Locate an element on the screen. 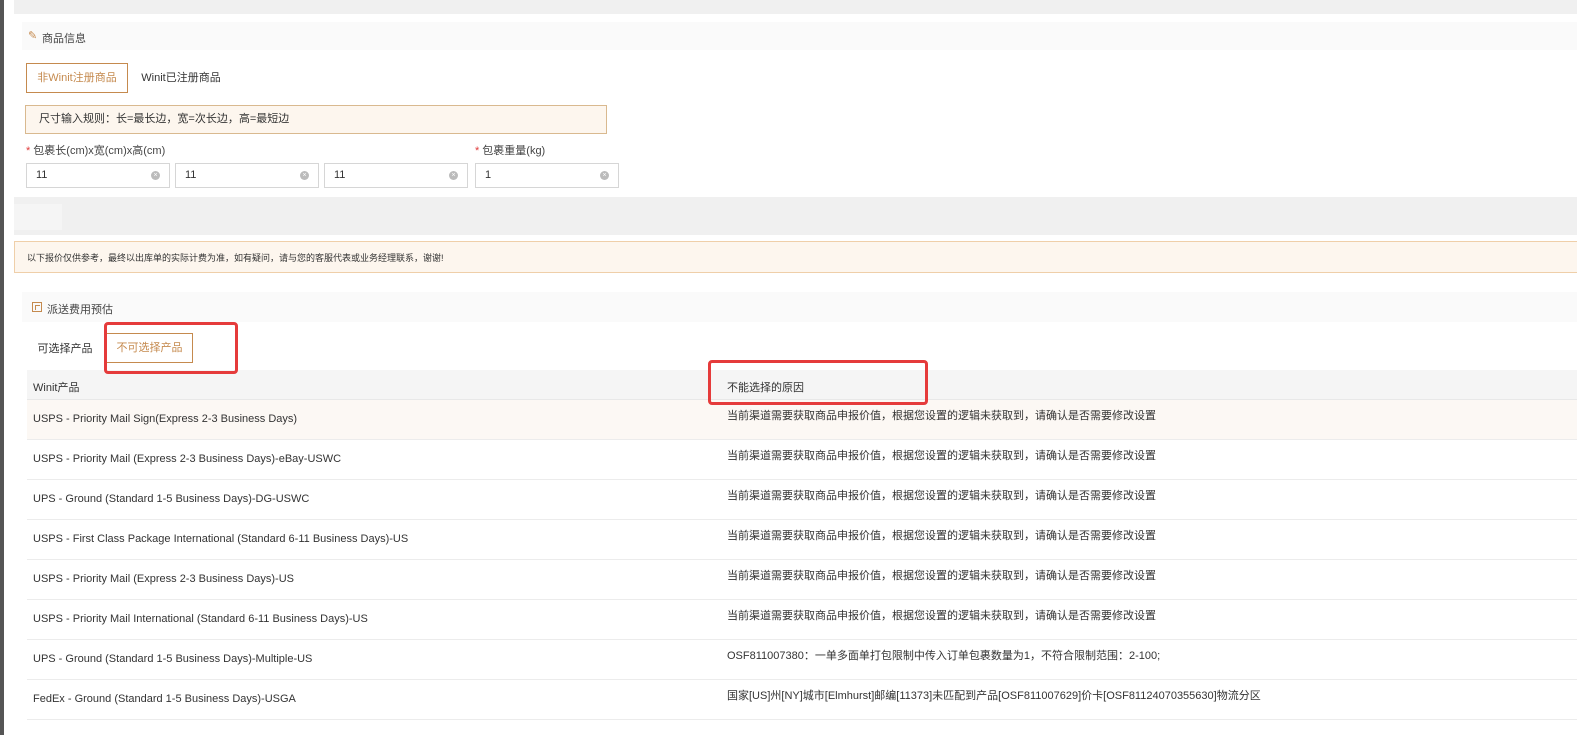 Image resolution: width=1577 pixels, height=735 pixels. header-winit-product: Winit产品 is located at coordinates (56, 388).